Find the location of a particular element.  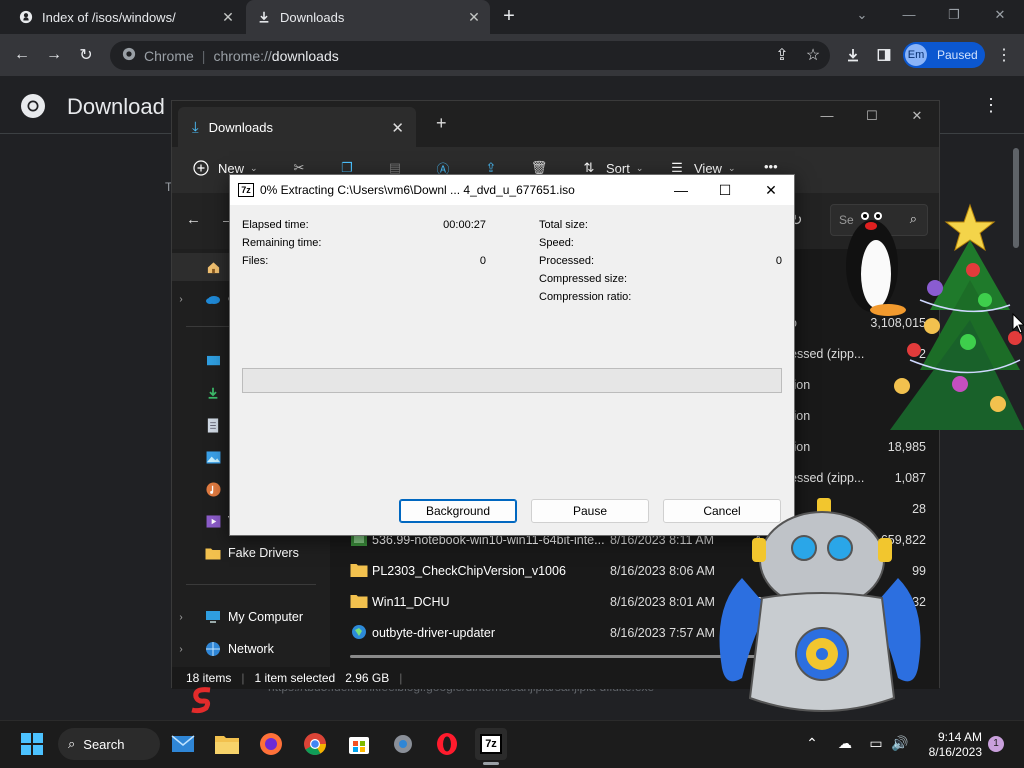

selection-info: 1 item selected is located at coordinates (295, 678).